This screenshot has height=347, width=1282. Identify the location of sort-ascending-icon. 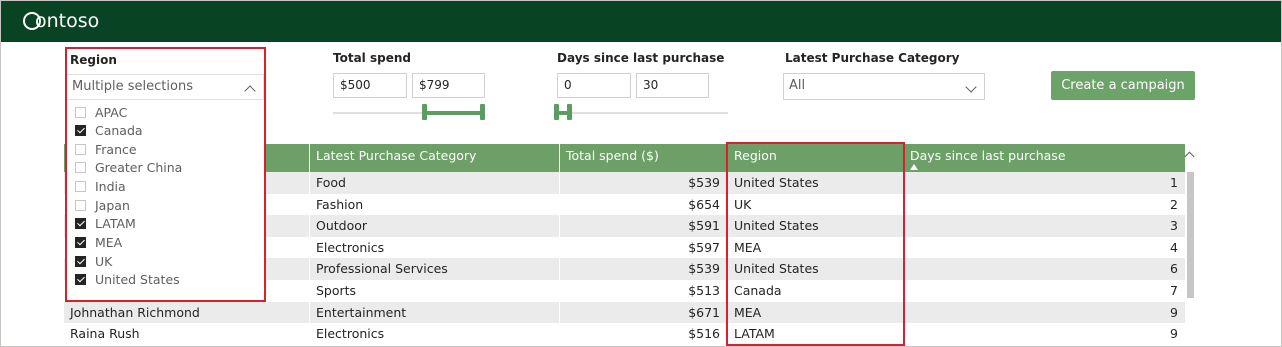
(914, 167).